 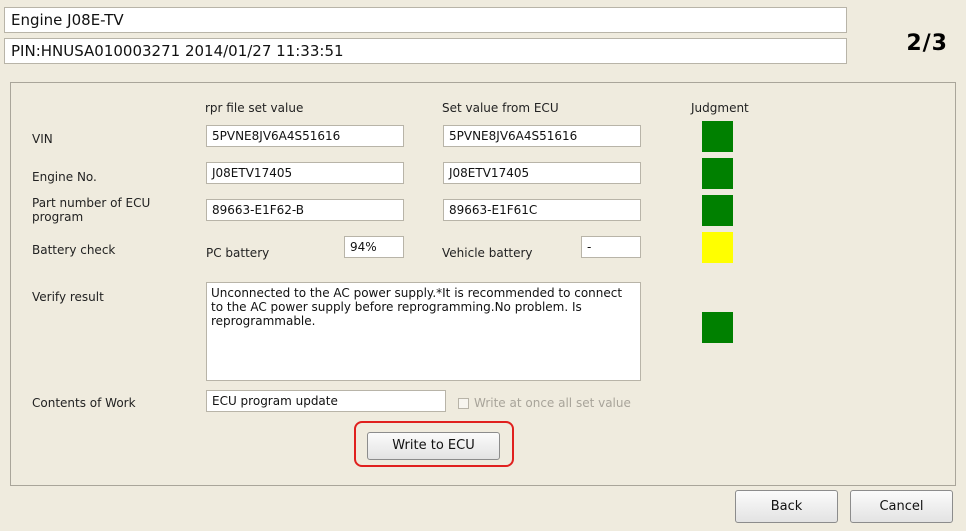 I want to click on vehicle-battery-value: -, so click(x=611, y=247).